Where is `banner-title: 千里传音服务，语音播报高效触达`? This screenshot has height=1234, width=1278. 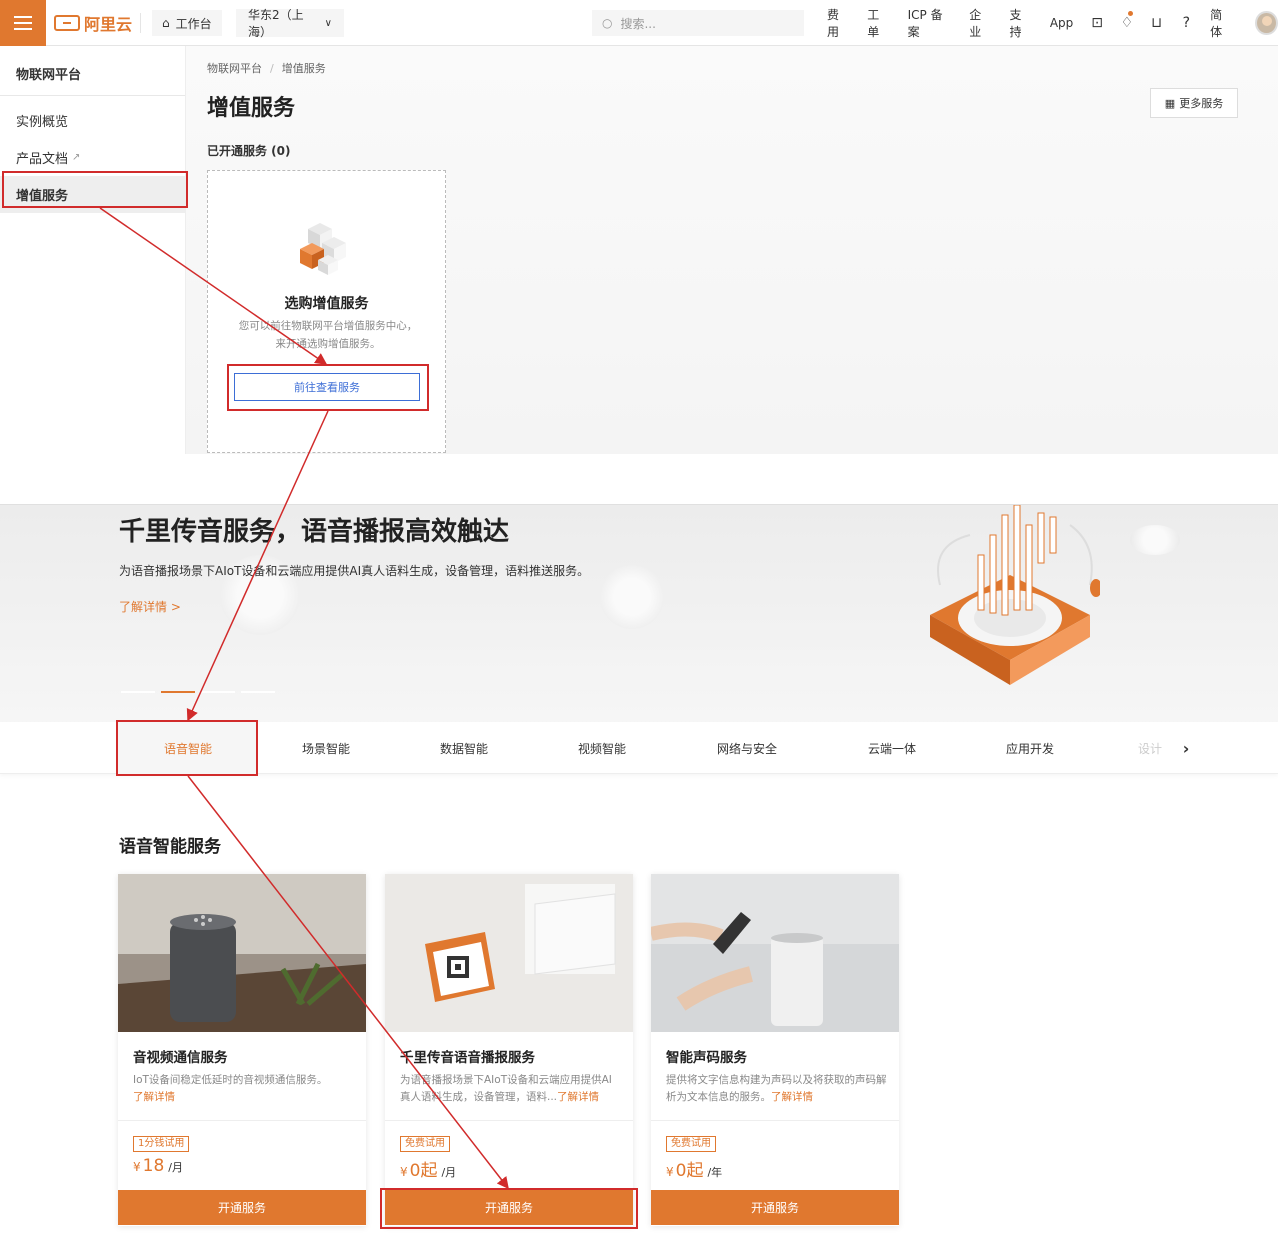 banner-title: 千里传音服务，语音播报高效触达 is located at coordinates (314, 532).